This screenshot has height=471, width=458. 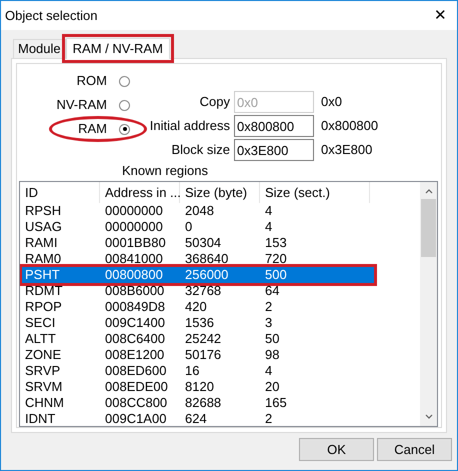 I want to click on table-cell-text: 008ED600, so click(x=136, y=371).